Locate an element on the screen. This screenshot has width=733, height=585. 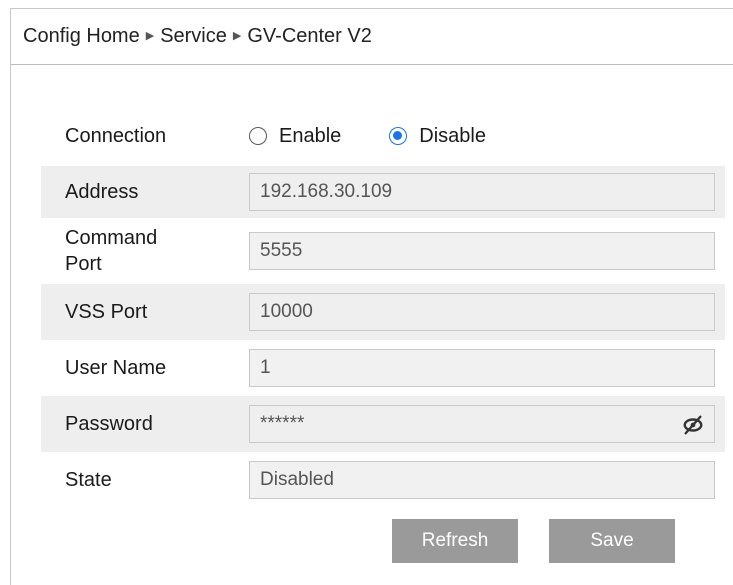
connection-disable-option: Disable is located at coordinates (437, 136).